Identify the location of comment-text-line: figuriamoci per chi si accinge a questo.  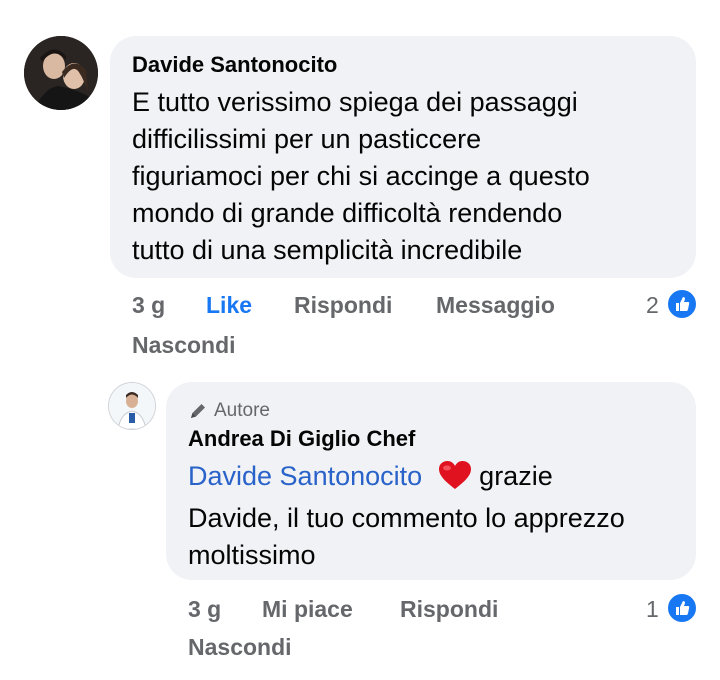
(361, 176).